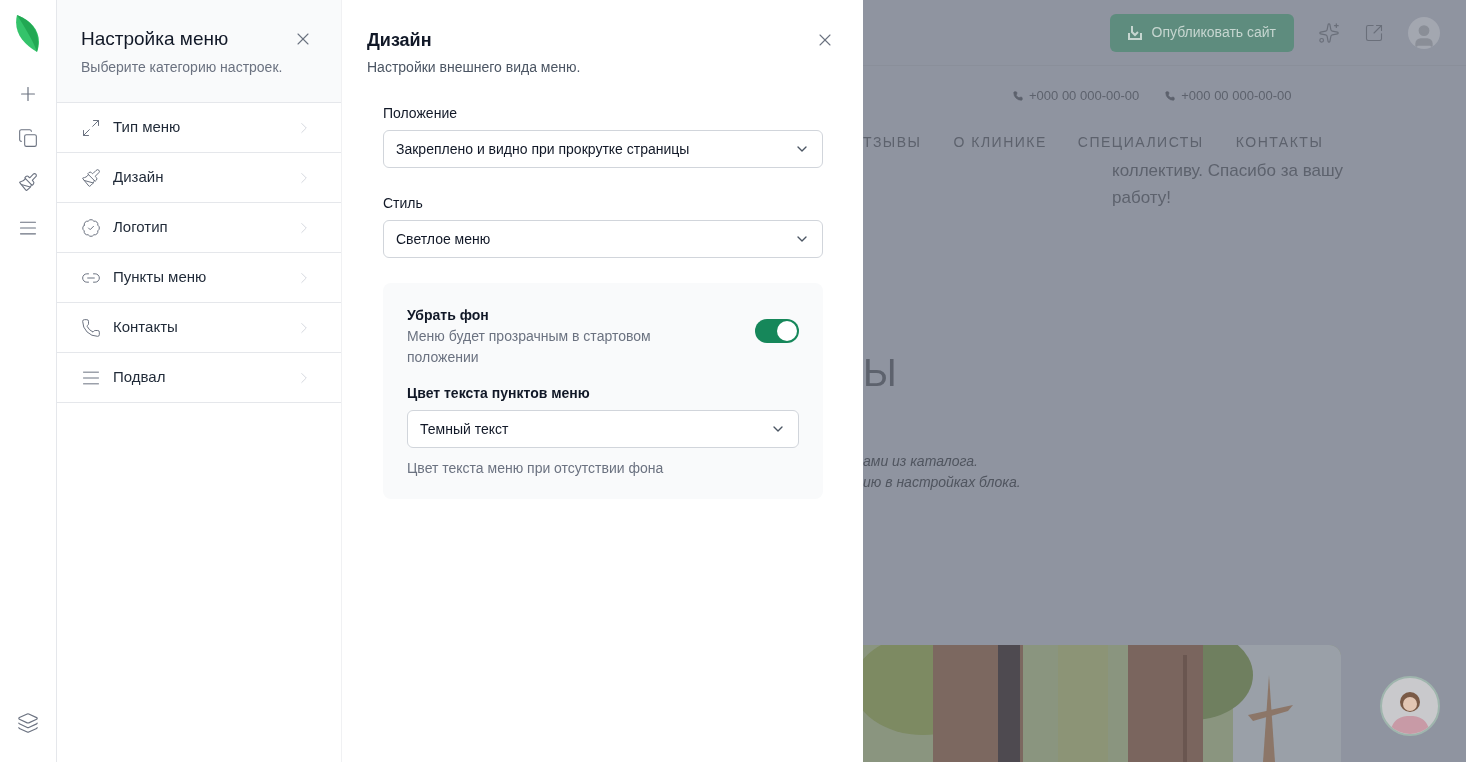  I want to click on download-icon, so click(1135, 32).